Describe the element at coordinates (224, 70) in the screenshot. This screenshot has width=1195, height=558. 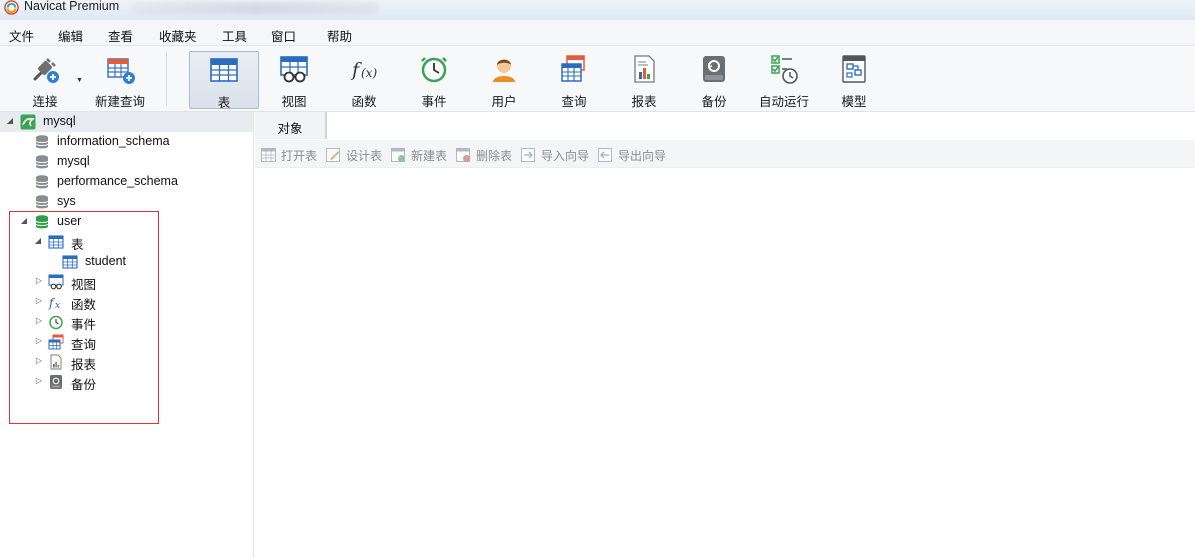
I see `table-icon` at that location.